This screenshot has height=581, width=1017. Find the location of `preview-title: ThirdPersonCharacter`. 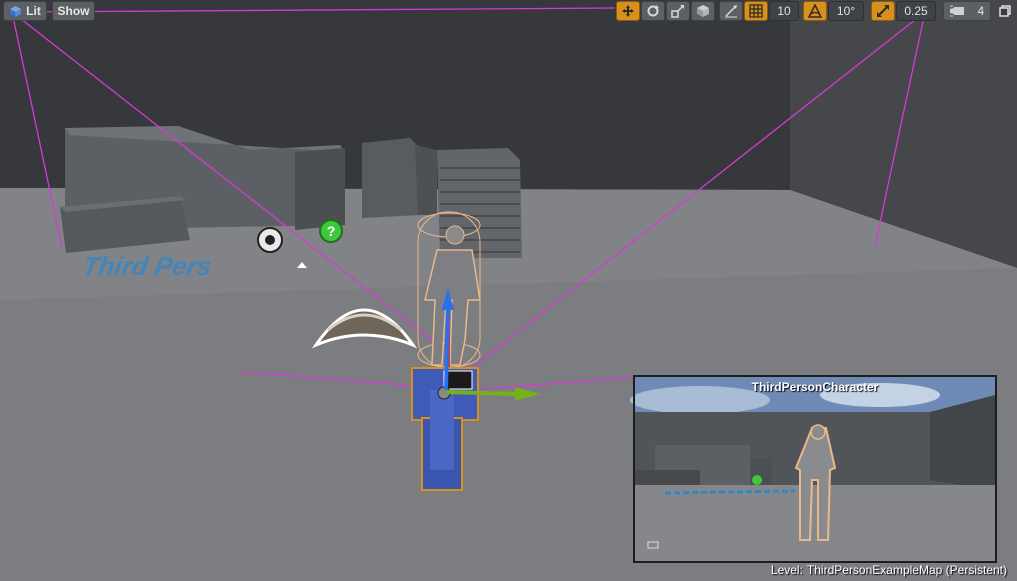

preview-title: ThirdPersonCharacter is located at coordinates (815, 387).